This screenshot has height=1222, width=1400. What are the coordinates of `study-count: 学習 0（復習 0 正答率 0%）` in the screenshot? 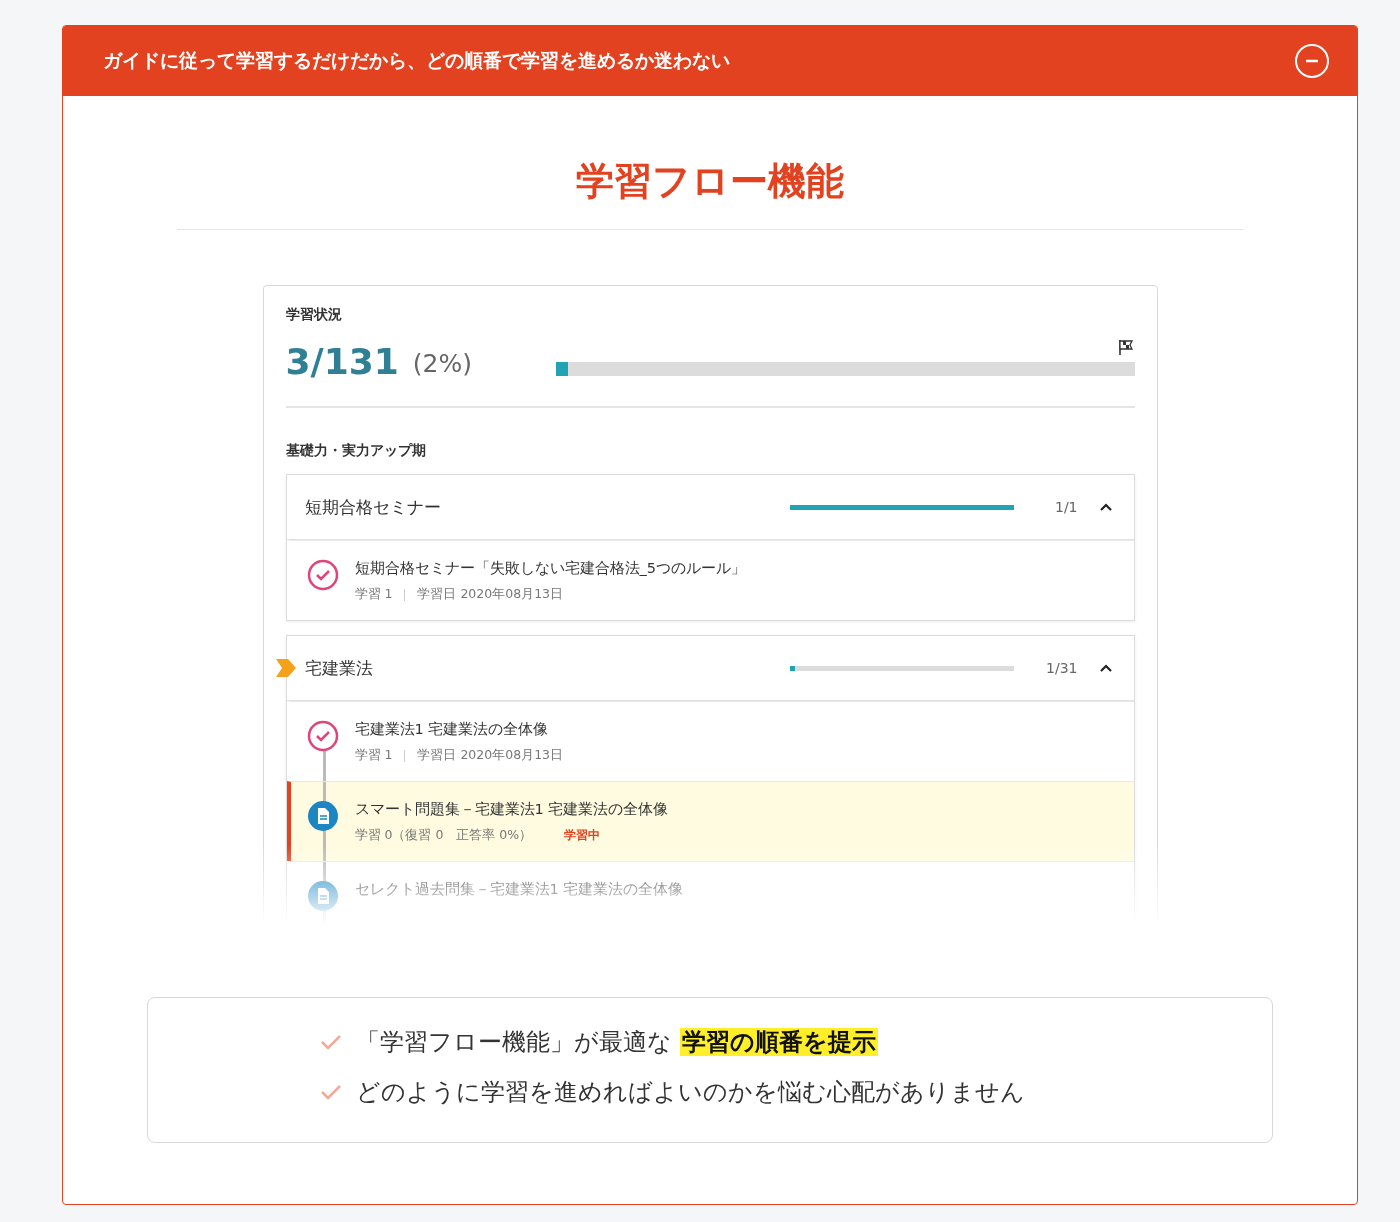 It's located at (443, 835).